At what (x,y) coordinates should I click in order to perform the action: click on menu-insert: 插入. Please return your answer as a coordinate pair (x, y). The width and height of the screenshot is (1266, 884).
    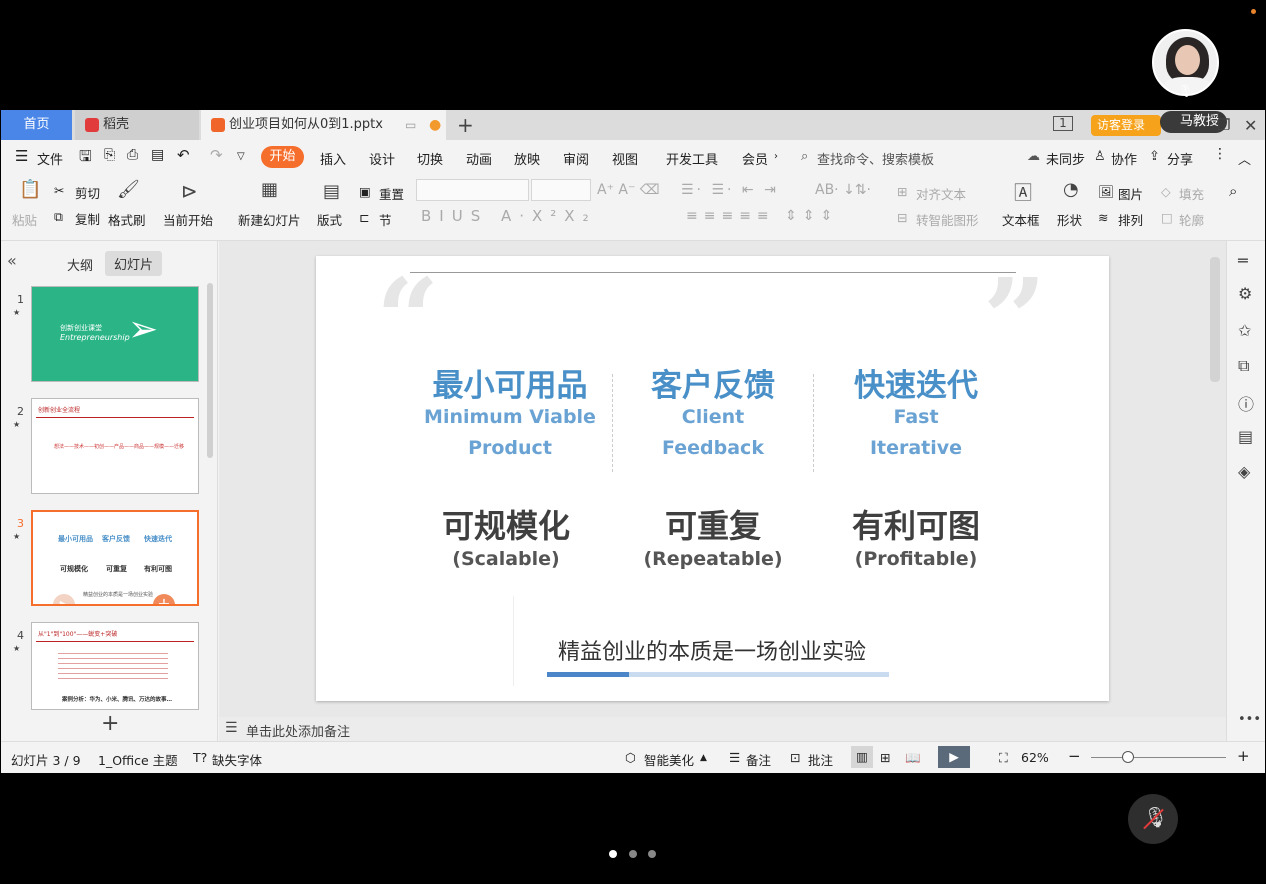
    Looking at the image, I should click on (333, 158).